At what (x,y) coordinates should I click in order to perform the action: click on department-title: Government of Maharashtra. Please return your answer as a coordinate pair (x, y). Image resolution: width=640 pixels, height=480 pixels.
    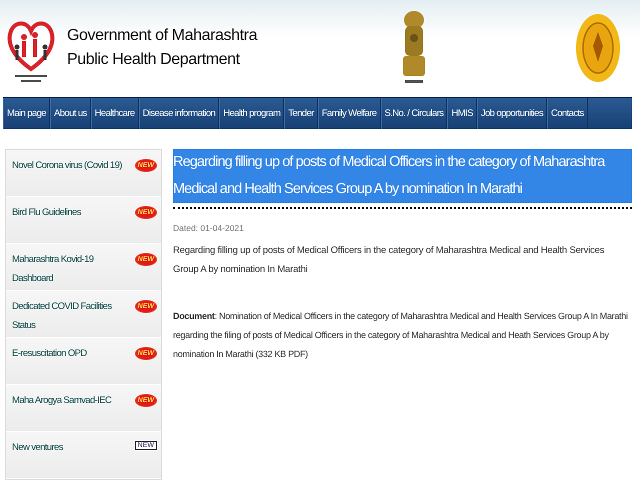
    Looking at the image, I should click on (162, 35).